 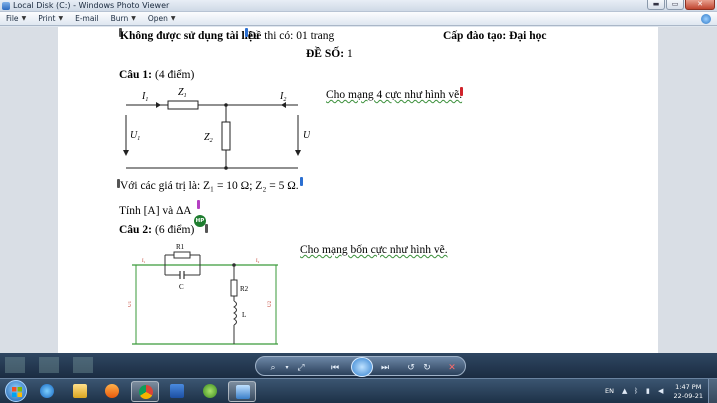 I want to click on header-mid: Đề thi có: 01 trang, so click(x=291, y=36).